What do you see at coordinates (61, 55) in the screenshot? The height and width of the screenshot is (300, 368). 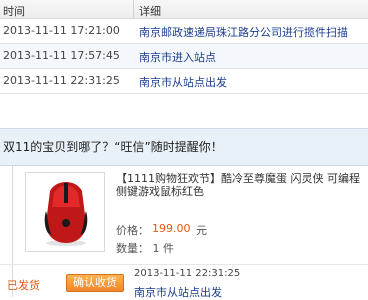 I see `row-time: 2013-11-11 17:57:45` at bounding box center [61, 55].